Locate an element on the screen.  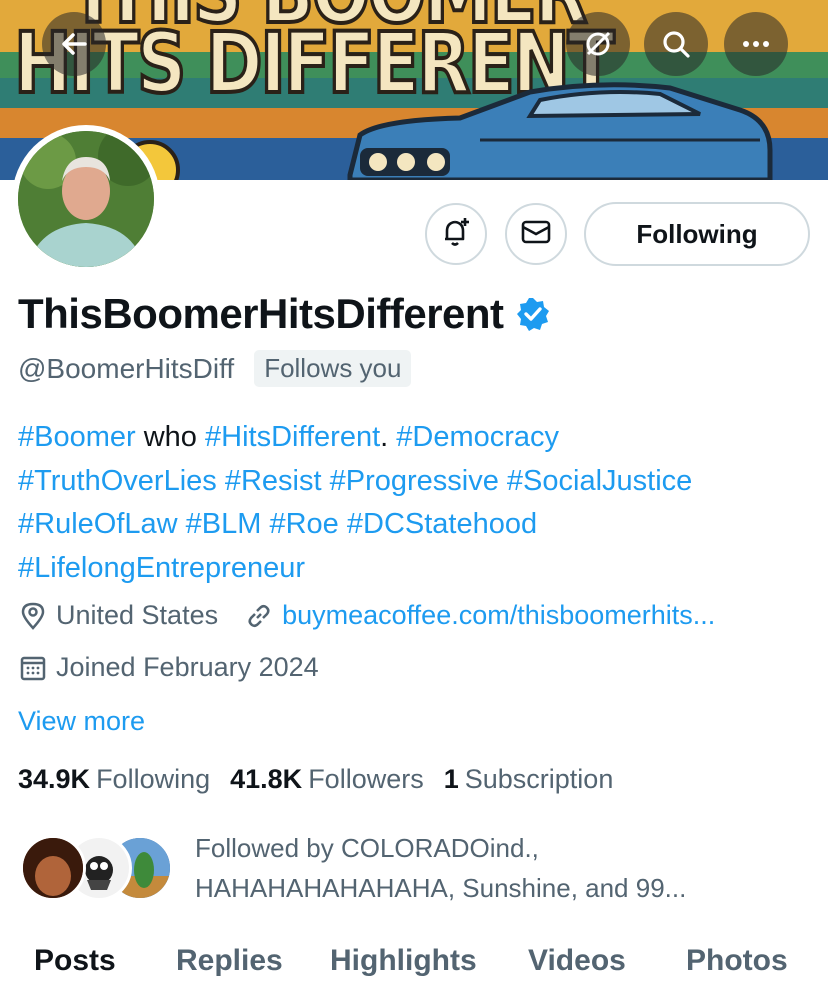
translate-button is located at coordinates (598, 44).